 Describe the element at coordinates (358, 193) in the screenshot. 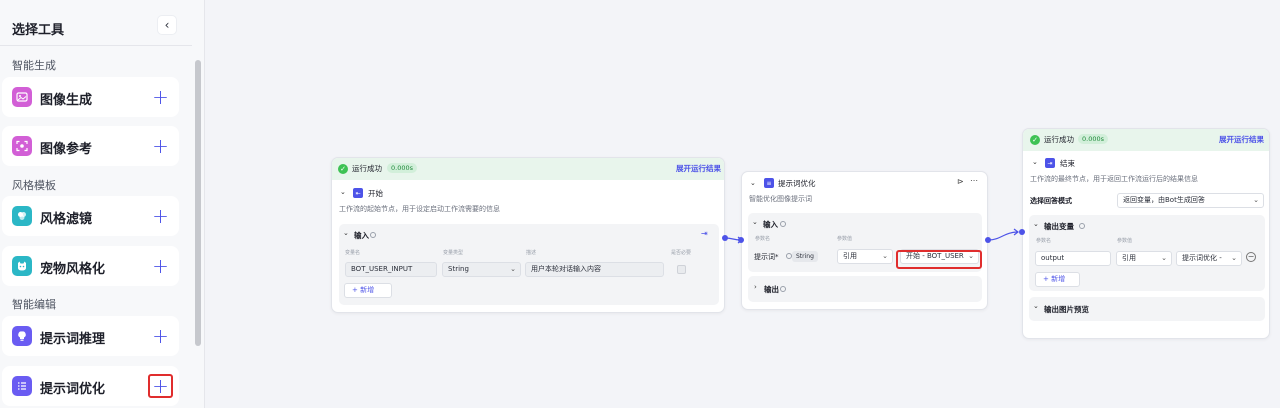

I see `start-node-icon: ⇤` at that location.